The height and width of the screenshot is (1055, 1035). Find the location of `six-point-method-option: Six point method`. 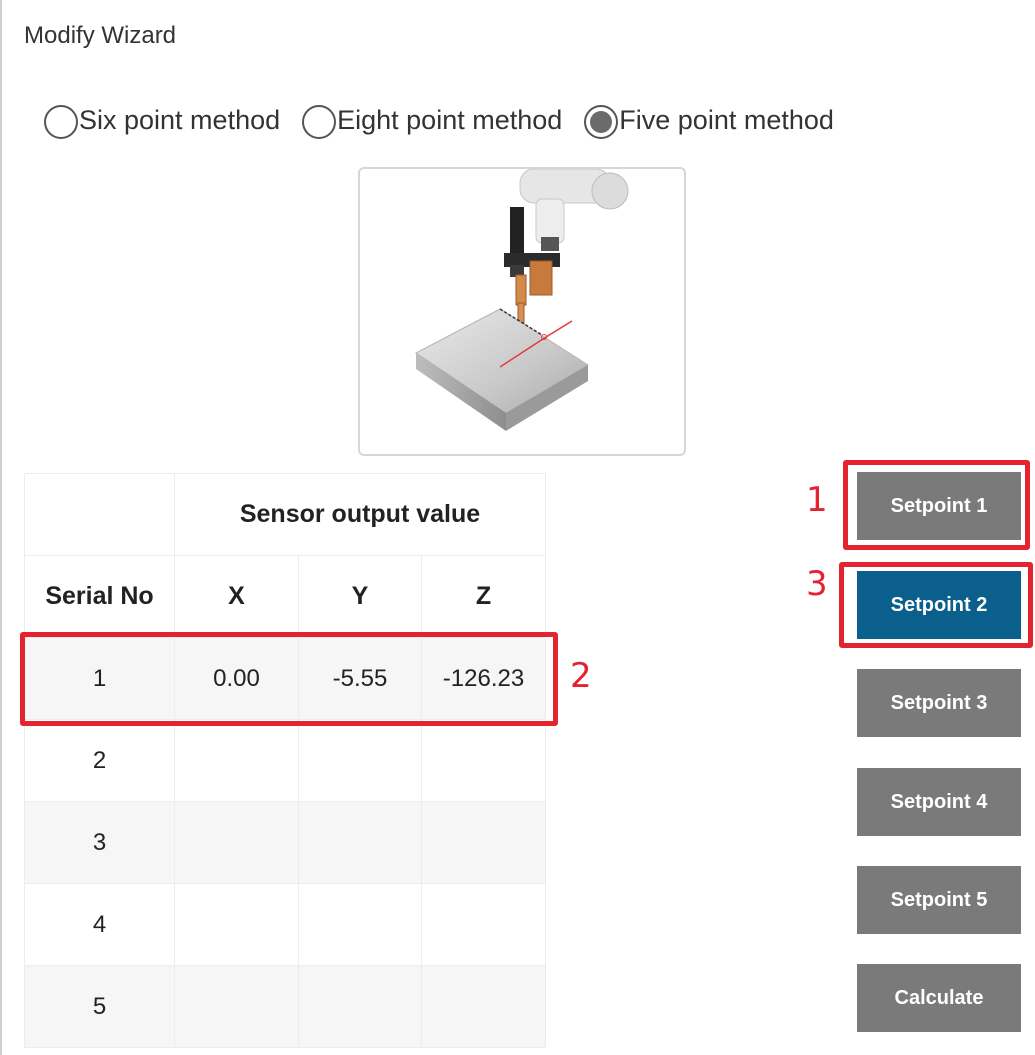

six-point-method-option: Six point method is located at coordinates (162, 120).